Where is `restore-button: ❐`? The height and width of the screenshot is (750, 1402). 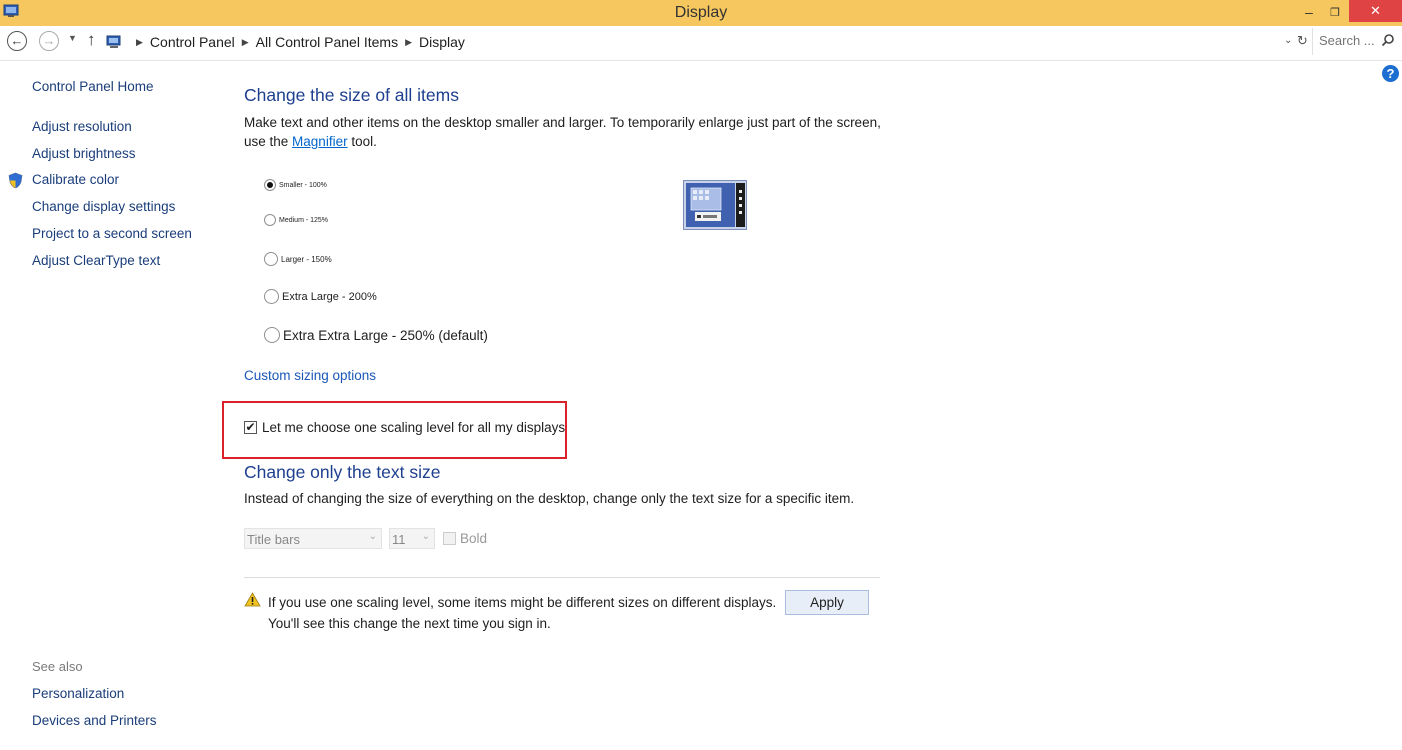 restore-button: ❐ is located at coordinates (1335, 13).